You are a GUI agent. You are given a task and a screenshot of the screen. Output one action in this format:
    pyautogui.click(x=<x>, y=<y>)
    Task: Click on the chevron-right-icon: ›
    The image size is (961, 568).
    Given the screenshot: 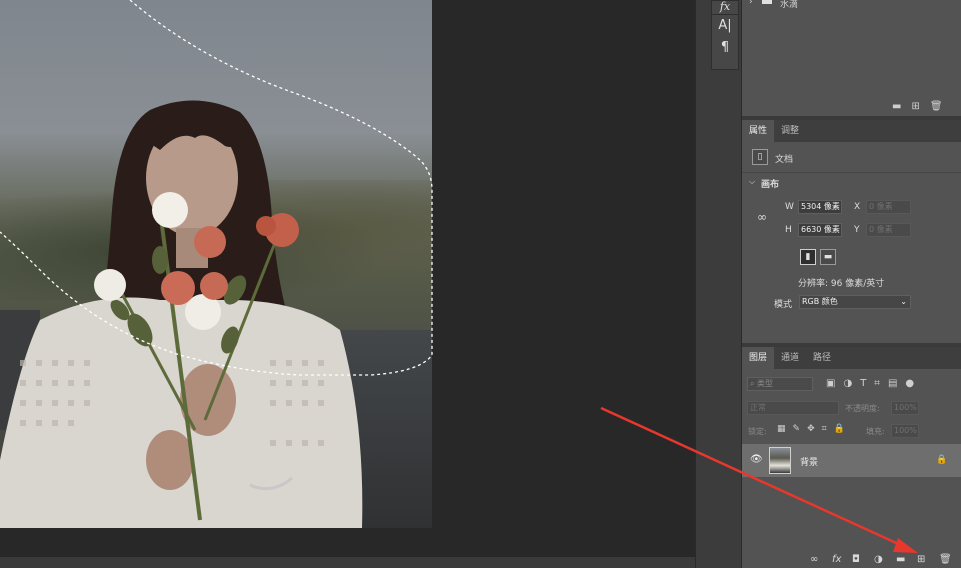 What is the action you would take?
    pyautogui.click(x=751, y=3)
    